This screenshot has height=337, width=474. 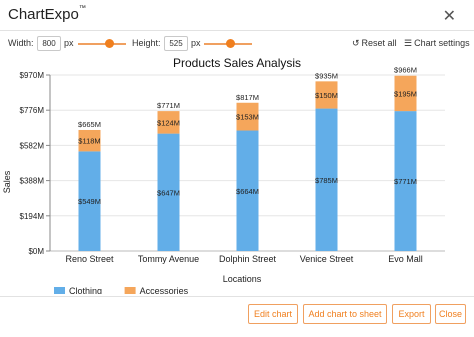 I want to click on x-tick-label: Venice Street, so click(x=327, y=259).